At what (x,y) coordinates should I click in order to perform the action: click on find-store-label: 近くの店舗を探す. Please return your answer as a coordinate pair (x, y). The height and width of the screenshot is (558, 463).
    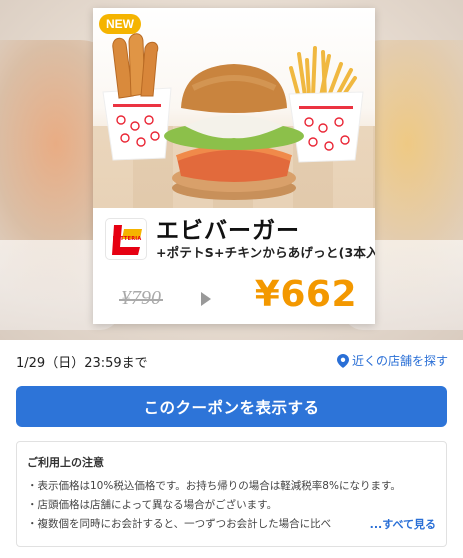
    Looking at the image, I should click on (399, 361).